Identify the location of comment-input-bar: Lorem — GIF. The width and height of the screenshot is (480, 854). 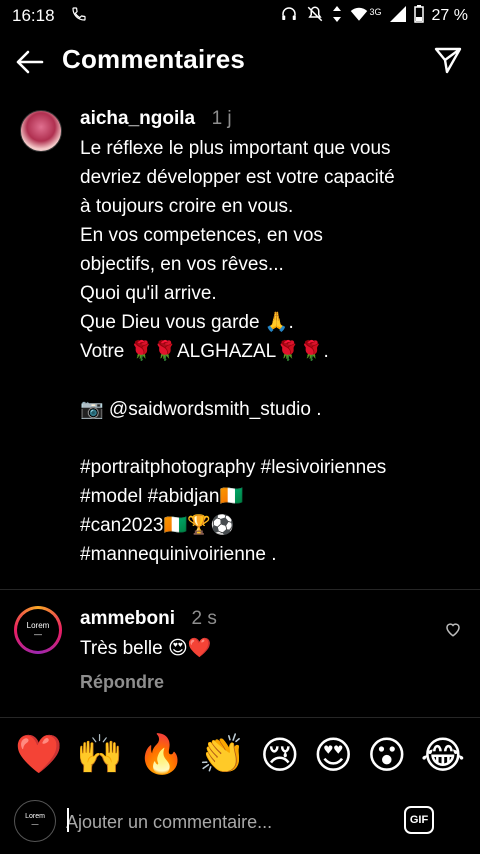
(240, 823).